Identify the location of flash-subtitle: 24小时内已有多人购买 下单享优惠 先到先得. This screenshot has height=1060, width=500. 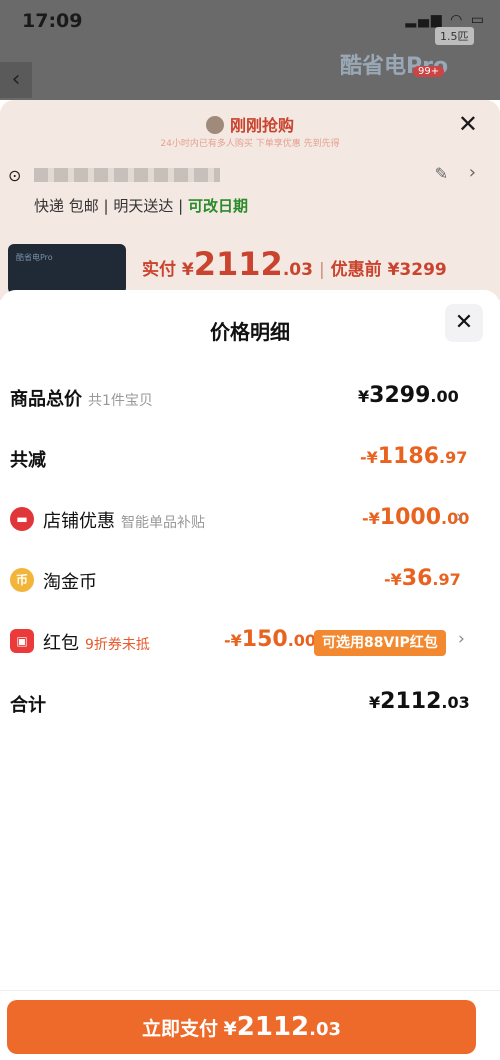
(250, 144).